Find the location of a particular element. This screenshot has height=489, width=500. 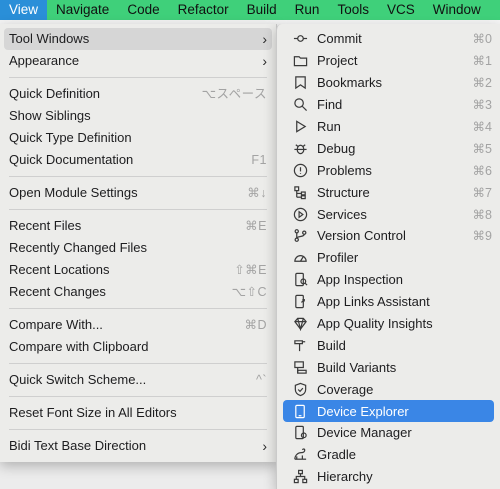

tool-window-label: Structure is located at coordinates (343, 192).